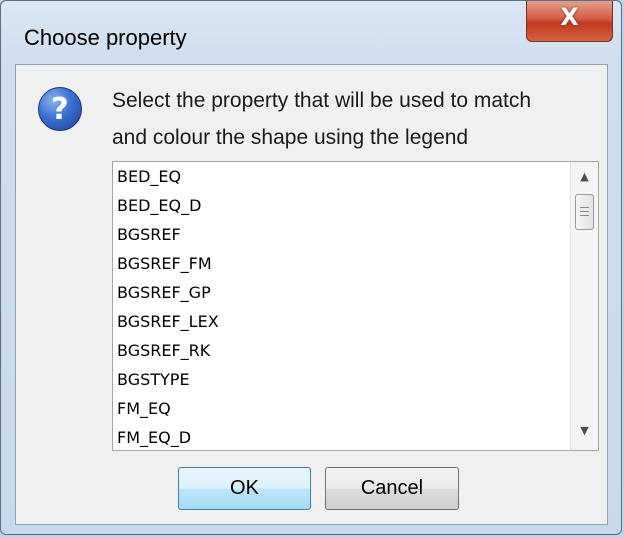  What do you see at coordinates (154, 437) in the screenshot?
I see `list-item: FM_EQ_D` at bounding box center [154, 437].